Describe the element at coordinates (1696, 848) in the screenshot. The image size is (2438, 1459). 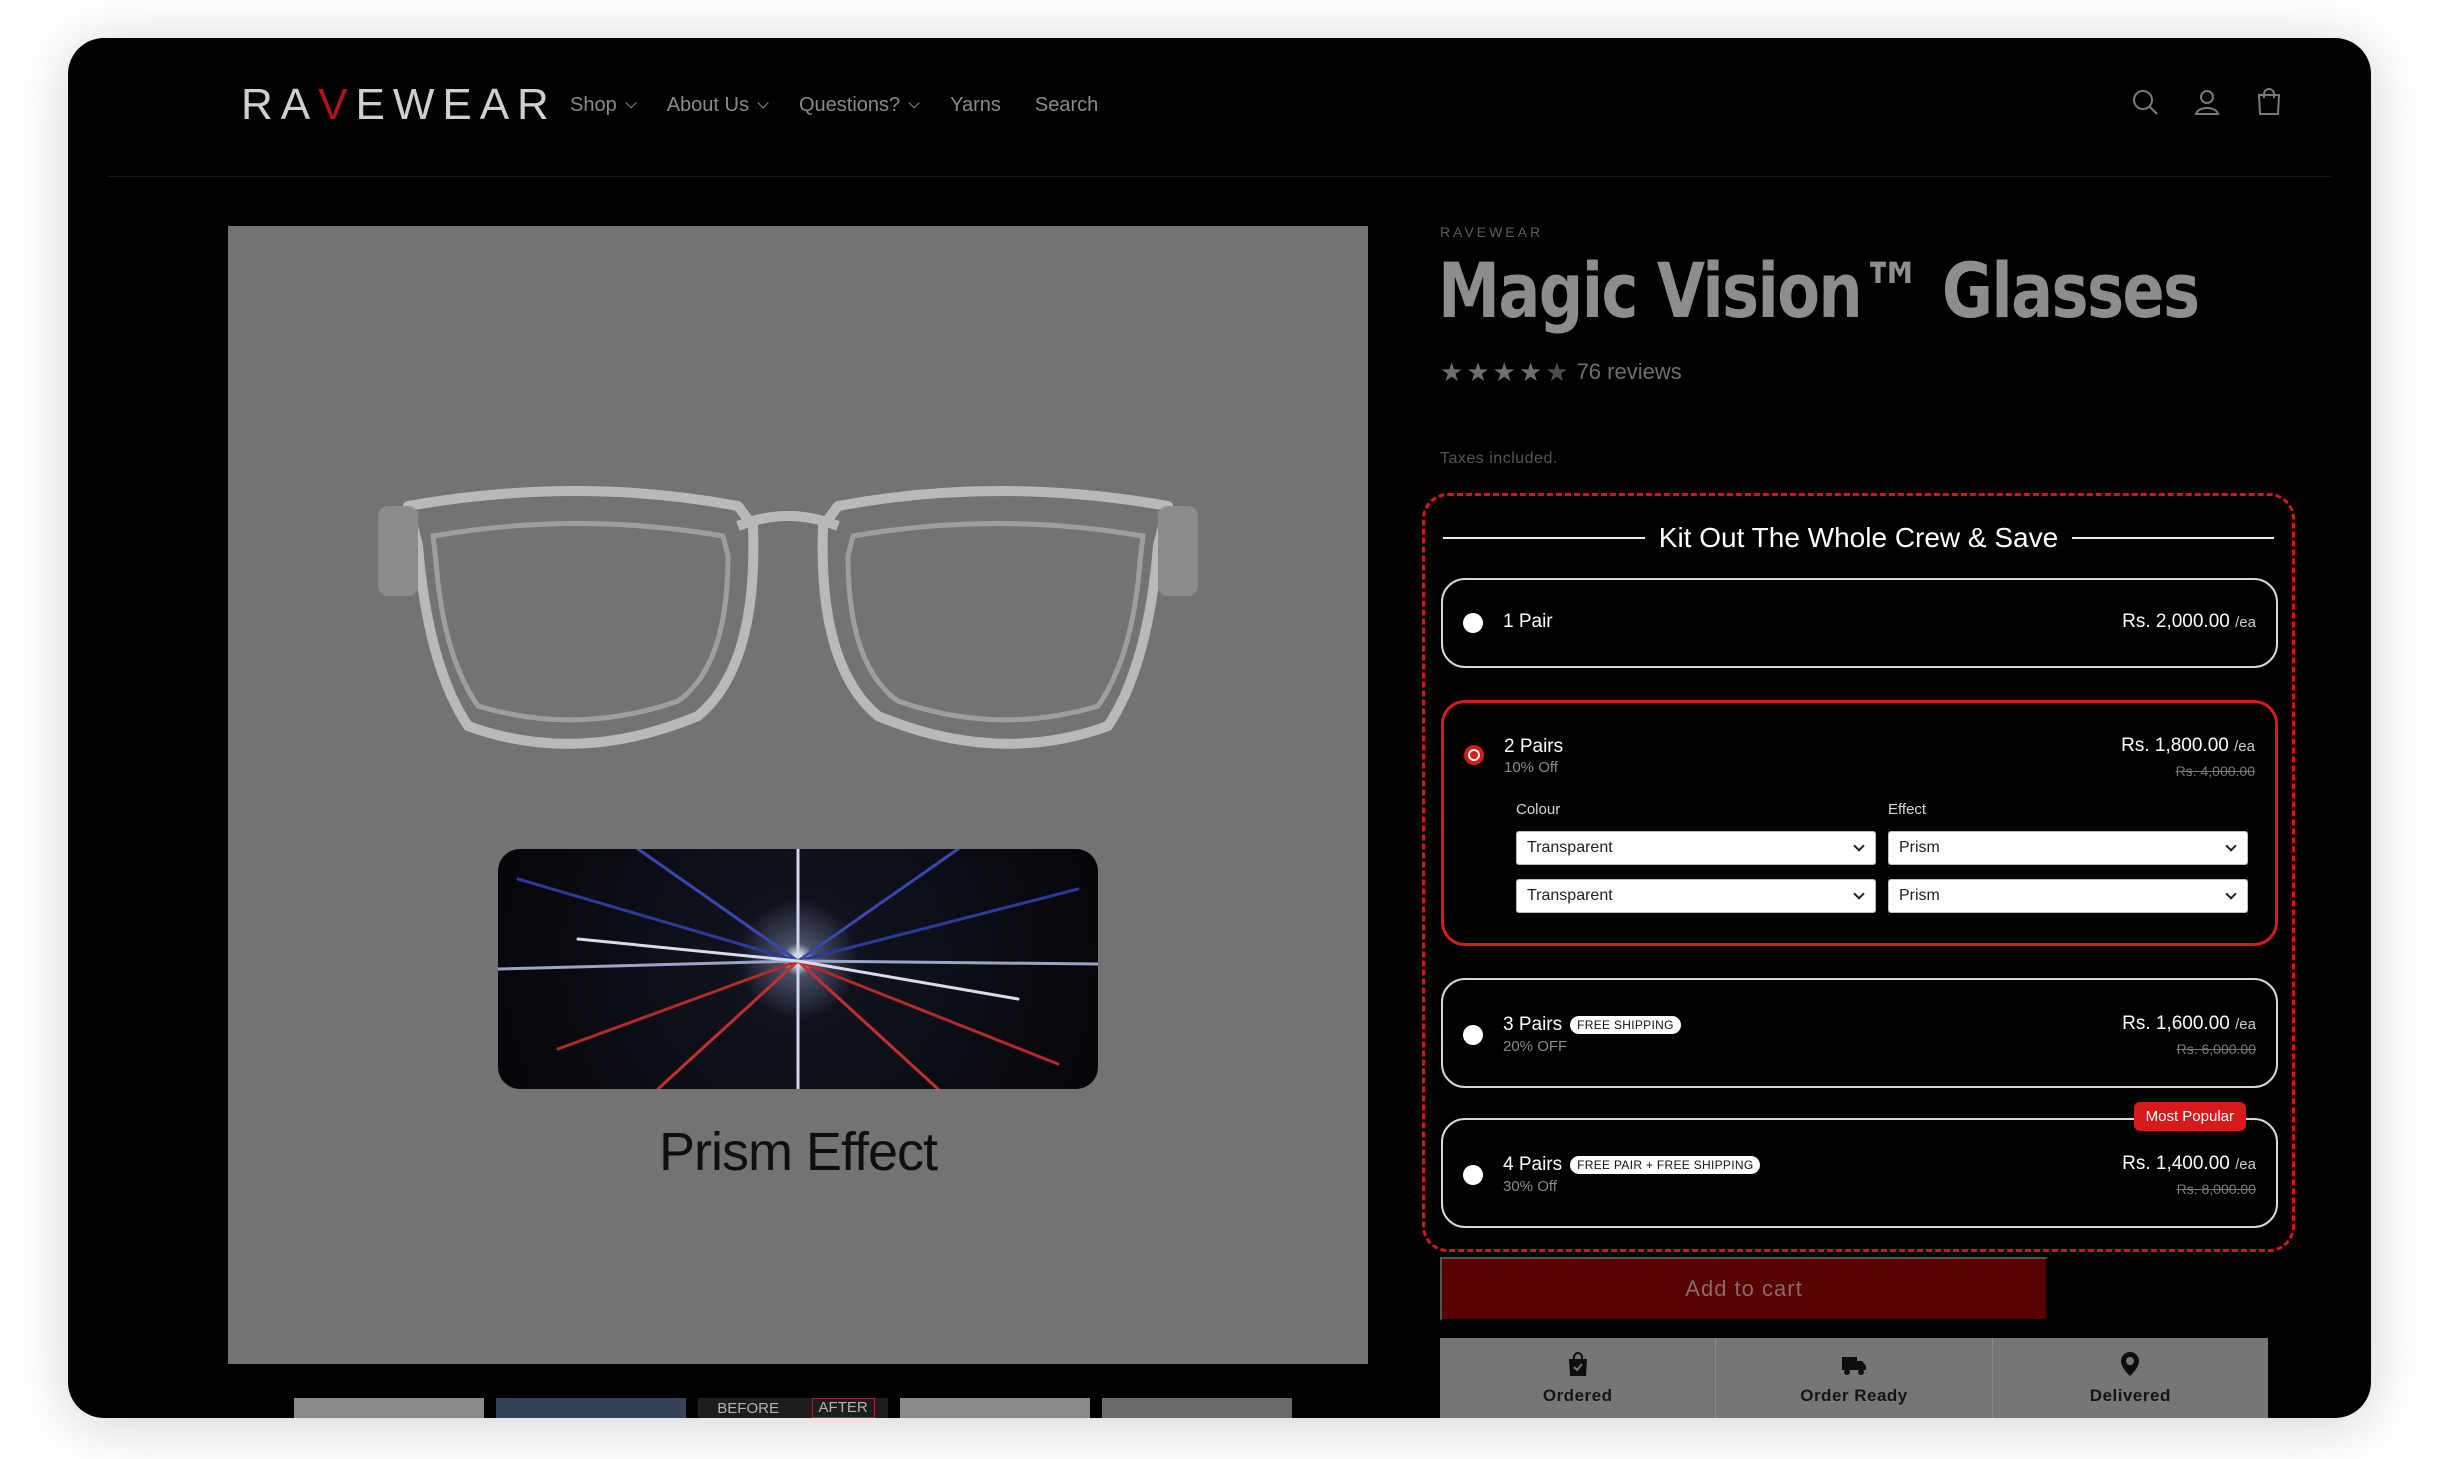
I see `colour-select-1: Transparent` at that location.